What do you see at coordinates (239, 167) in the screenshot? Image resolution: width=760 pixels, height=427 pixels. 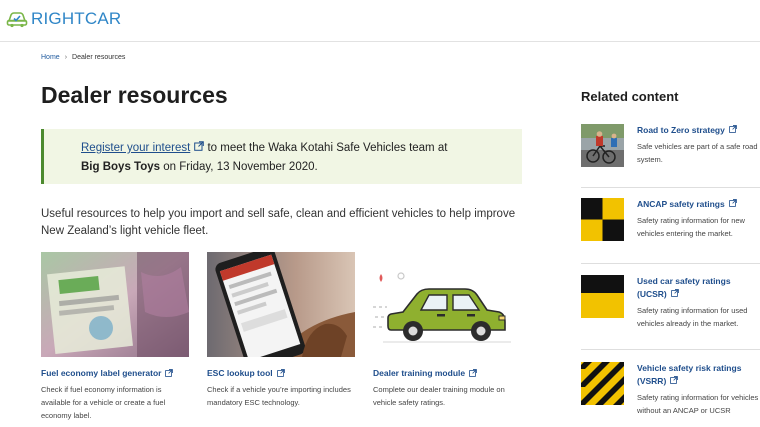 I see `callout-text-2: on Friday, 13 November 2020.` at bounding box center [239, 167].